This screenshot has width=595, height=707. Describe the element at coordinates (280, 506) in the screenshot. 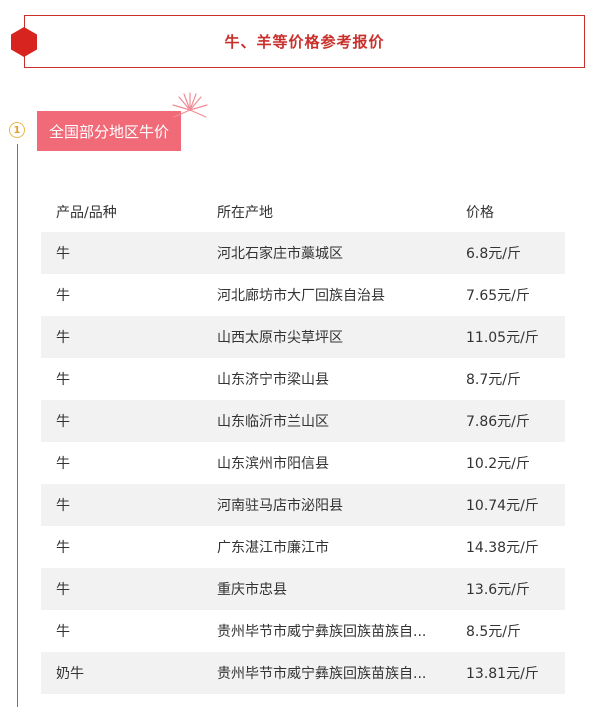

I see `cell-origin: 河南驻马店市泌阳县` at that location.